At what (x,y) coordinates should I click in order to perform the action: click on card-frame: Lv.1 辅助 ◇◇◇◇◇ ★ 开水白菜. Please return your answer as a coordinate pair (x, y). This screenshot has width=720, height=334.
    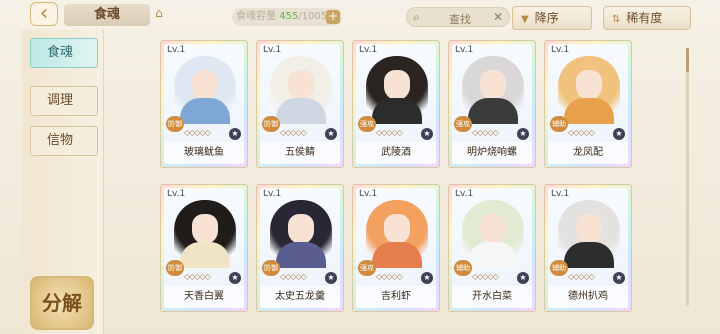
    Looking at the image, I should click on (492, 248).